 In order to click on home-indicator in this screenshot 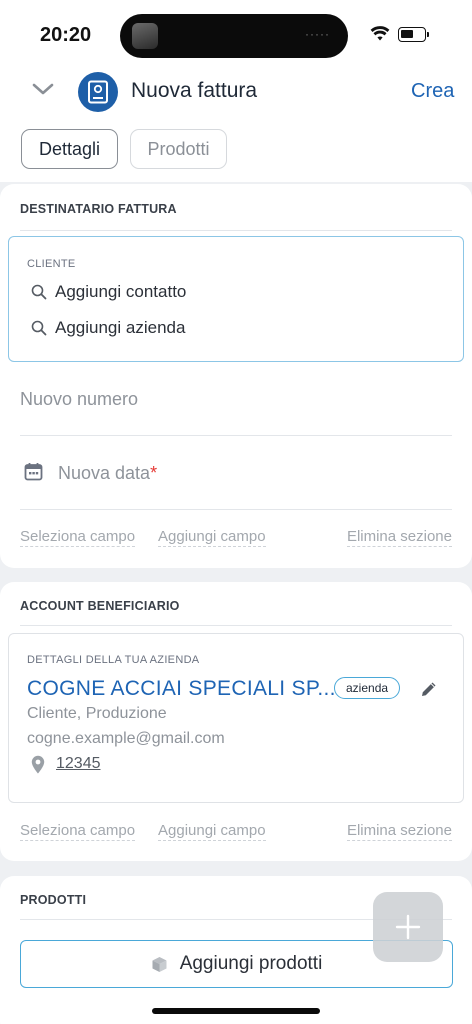, I will do `click(236, 1011)`.